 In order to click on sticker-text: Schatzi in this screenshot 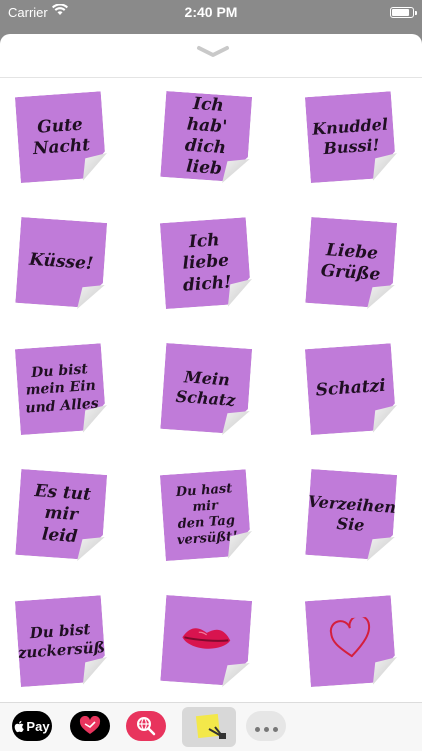, I will do `click(351, 388)`.